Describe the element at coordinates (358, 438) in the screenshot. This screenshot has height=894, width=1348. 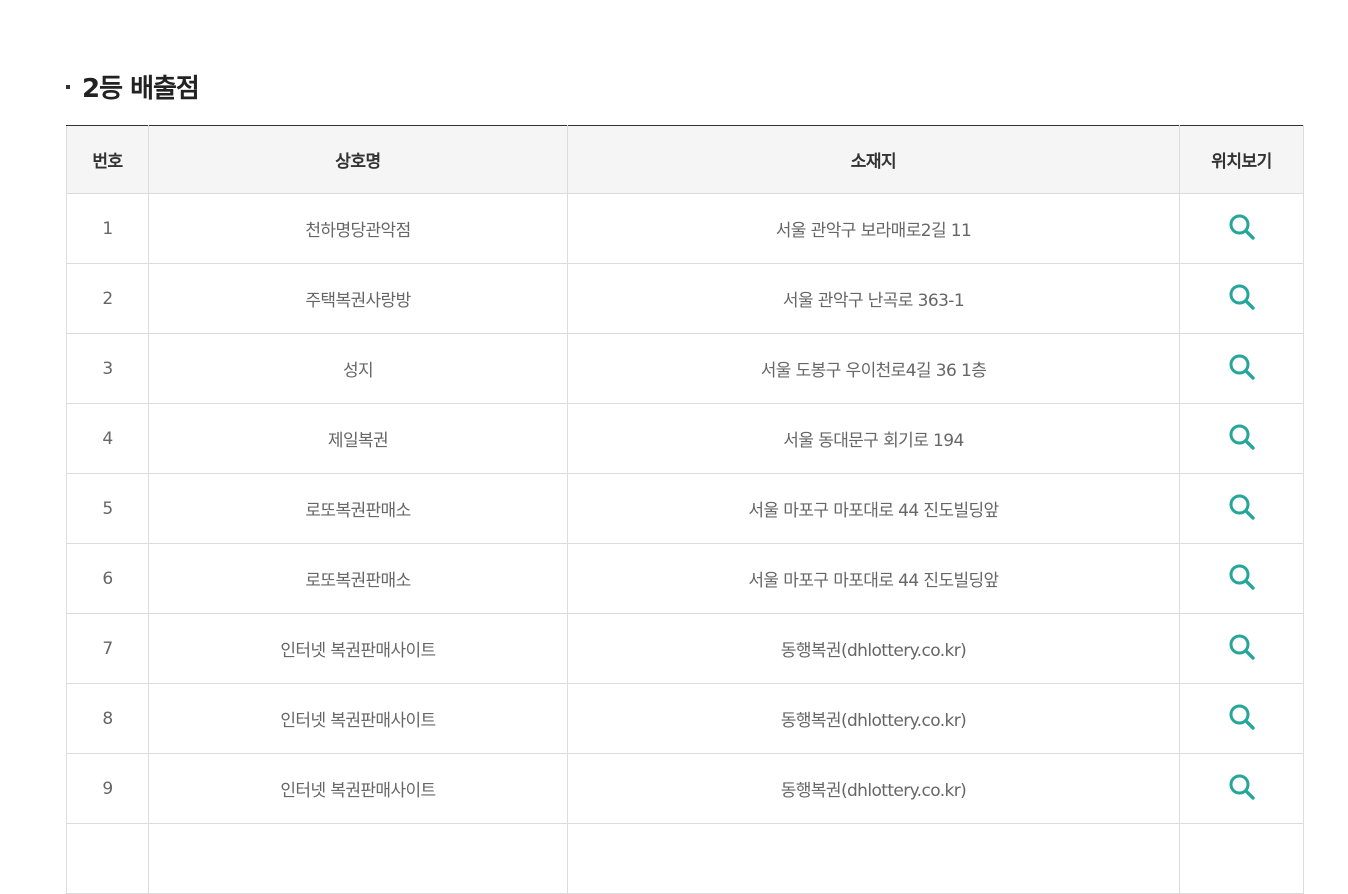
I see `row-store-name: 제일복권` at that location.